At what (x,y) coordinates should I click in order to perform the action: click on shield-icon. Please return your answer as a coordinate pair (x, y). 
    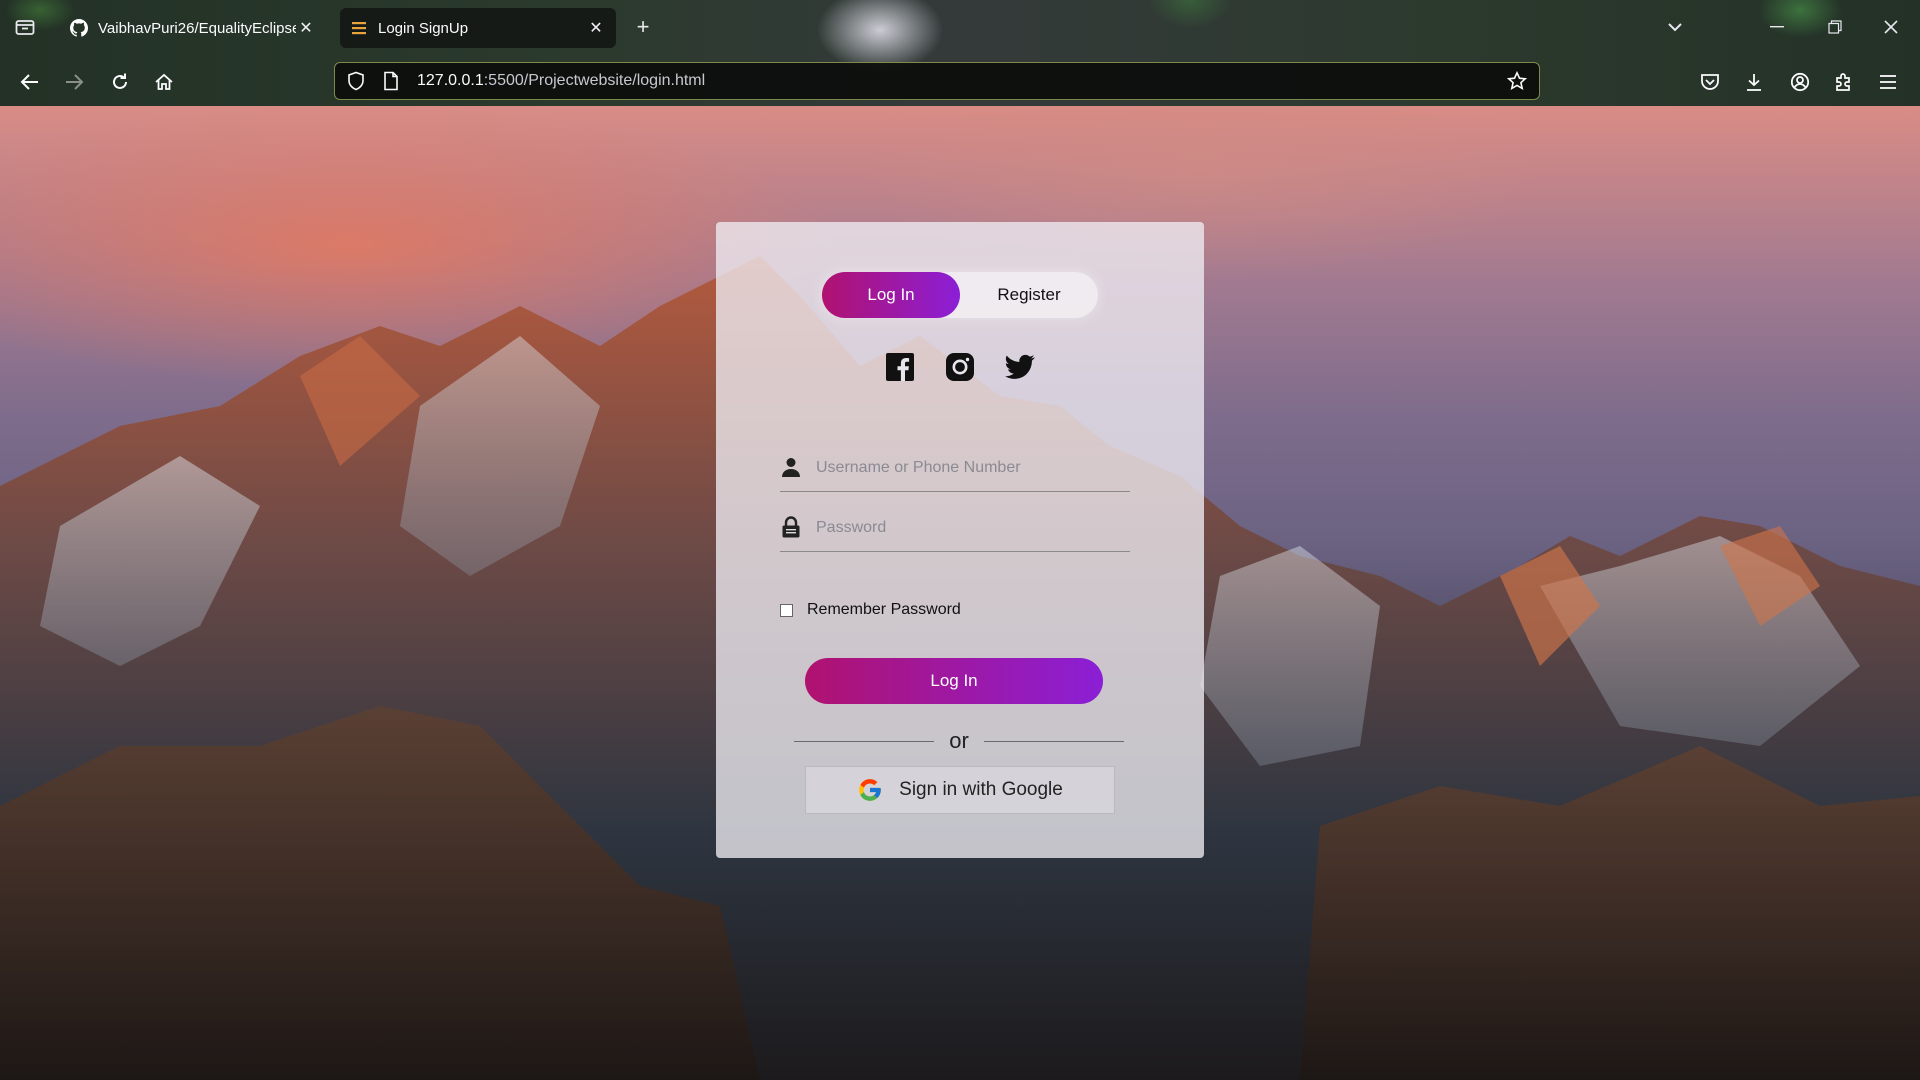
    Looking at the image, I should click on (358, 81).